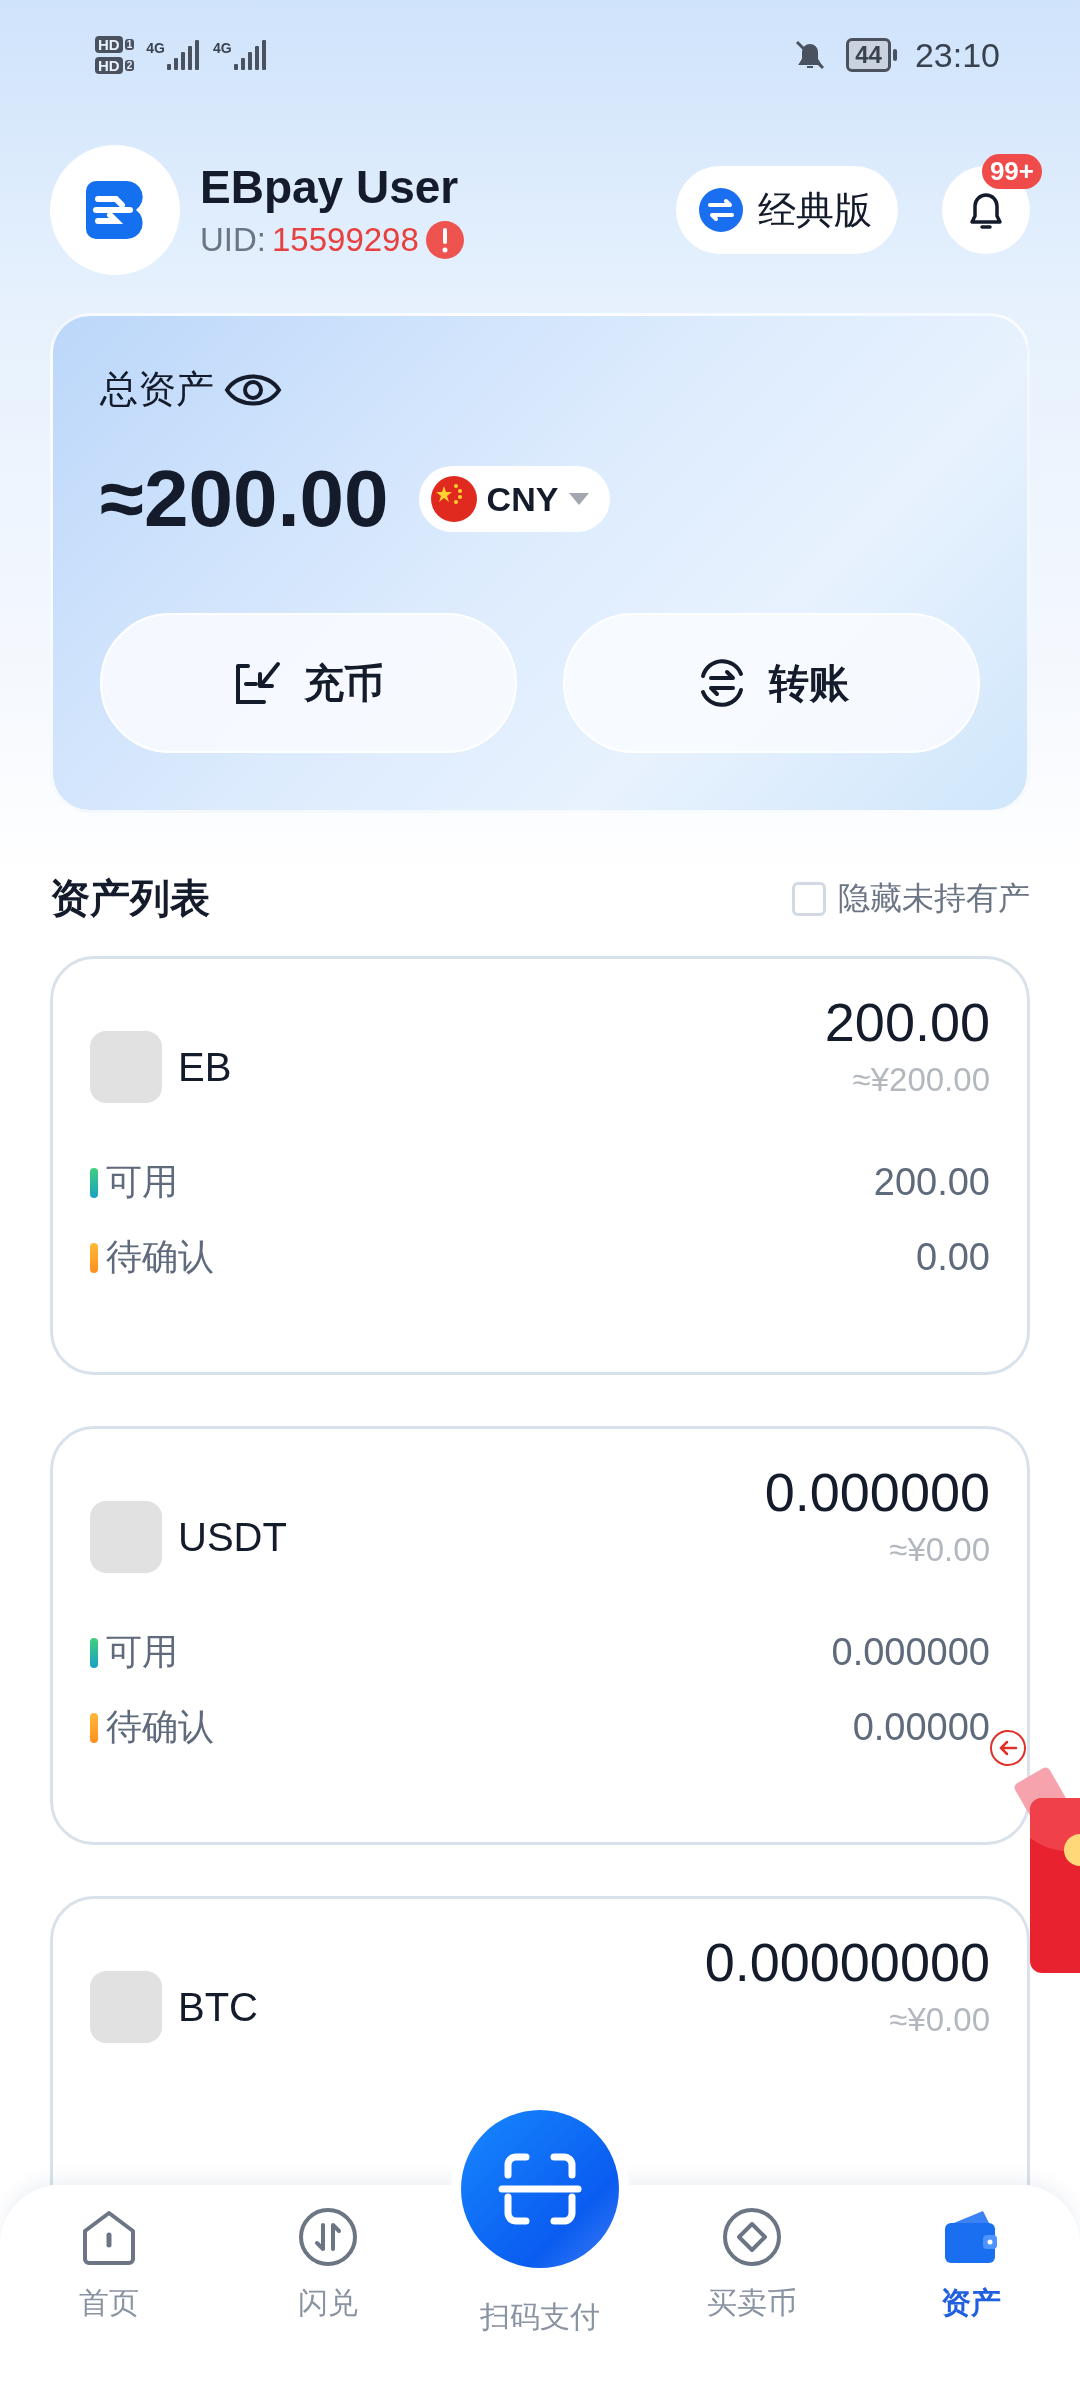 Image resolution: width=1080 pixels, height=2400 pixels. Describe the element at coordinates (308, 683) in the screenshot. I see `deposit-button: 充币` at that location.